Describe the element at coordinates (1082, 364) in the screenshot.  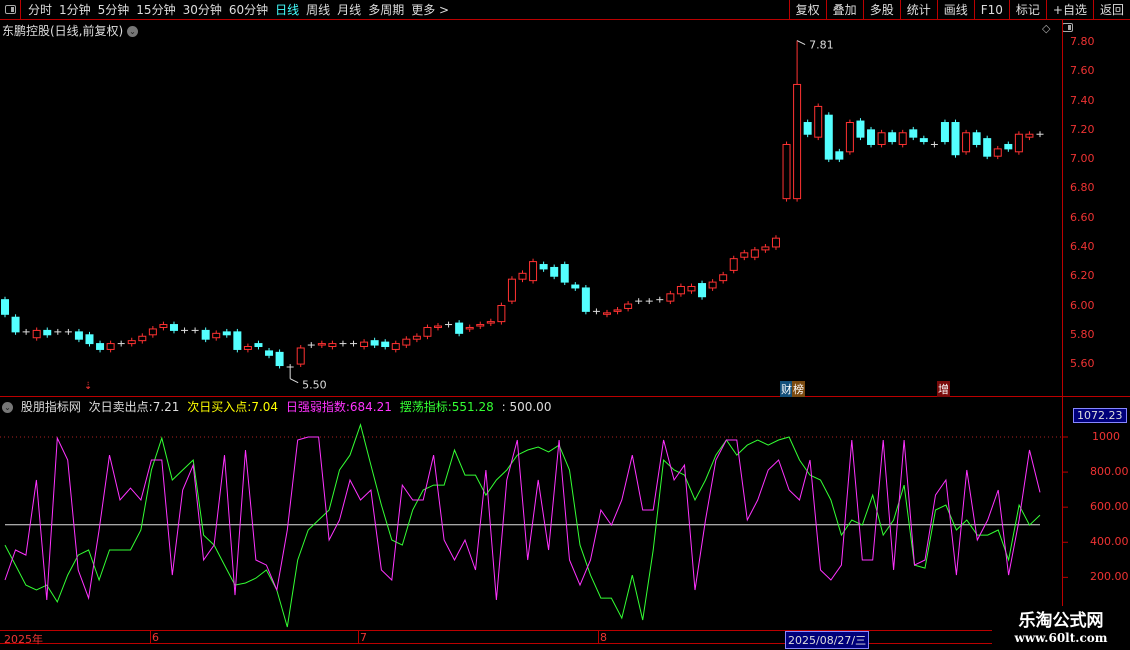
I see `price-axis-label: 5.60` at that location.